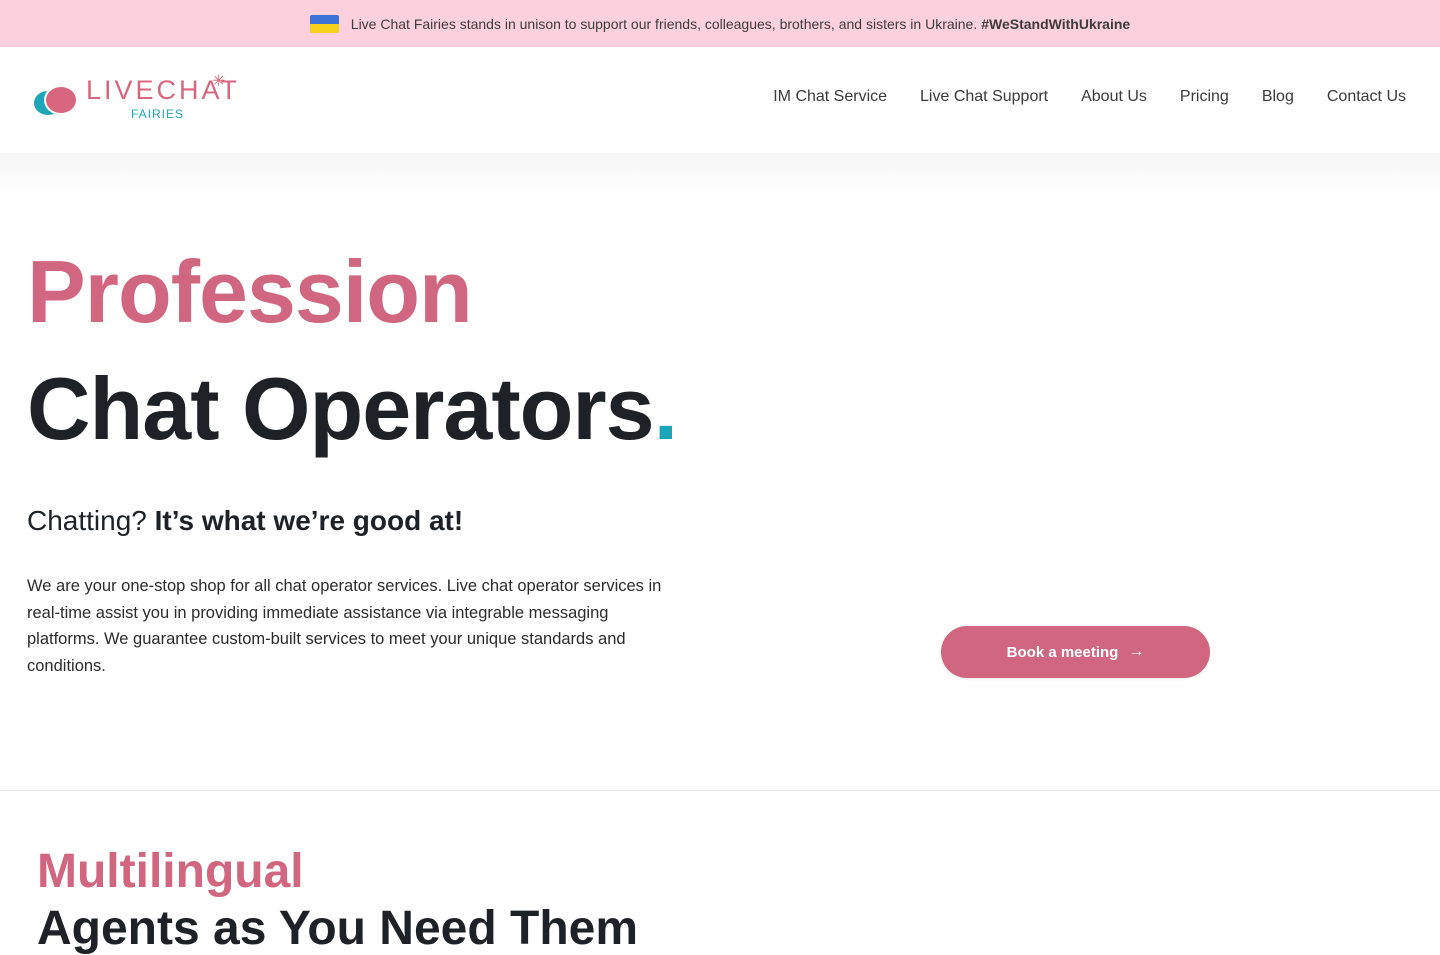 The width and height of the screenshot is (1440, 955). Describe the element at coordinates (250, 291) in the screenshot. I see `hero-title-line1: Profession` at that location.